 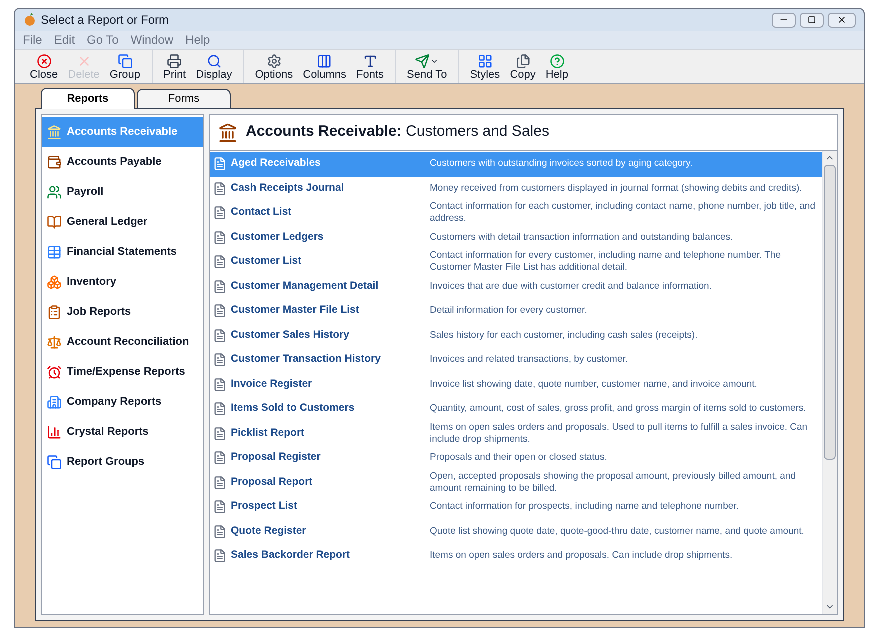 What do you see at coordinates (152, 40) in the screenshot?
I see `menu-item: Window` at bounding box center [152, 40].